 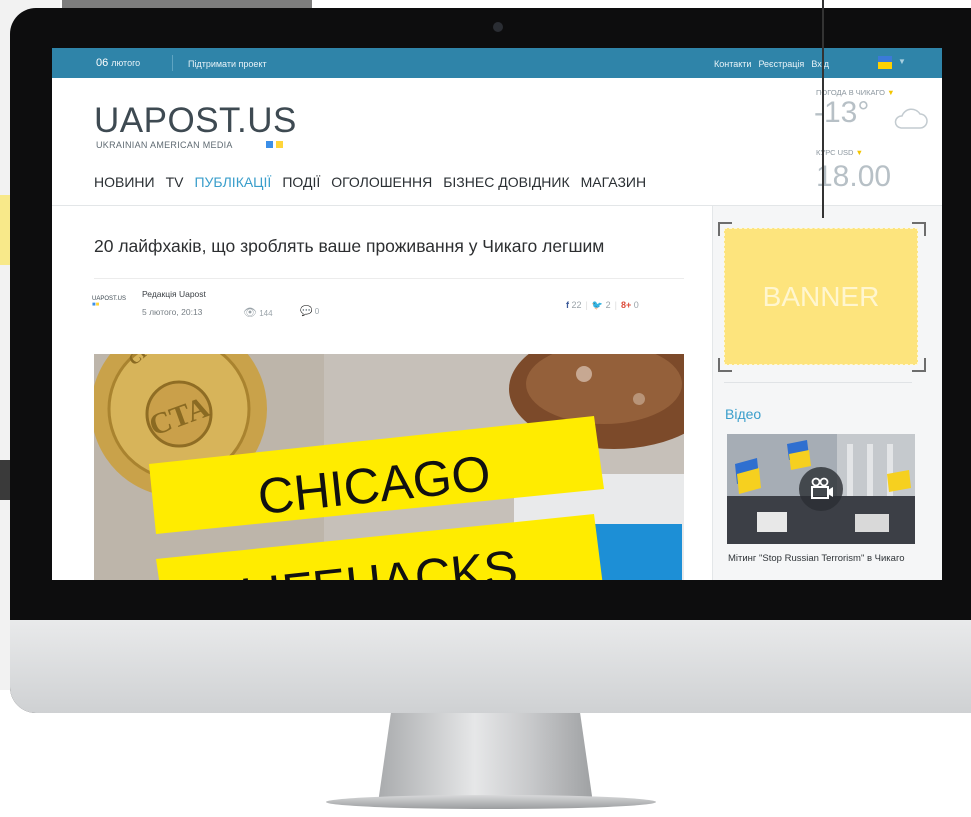 I want to click on video-scene, so click(x=821, y=489).